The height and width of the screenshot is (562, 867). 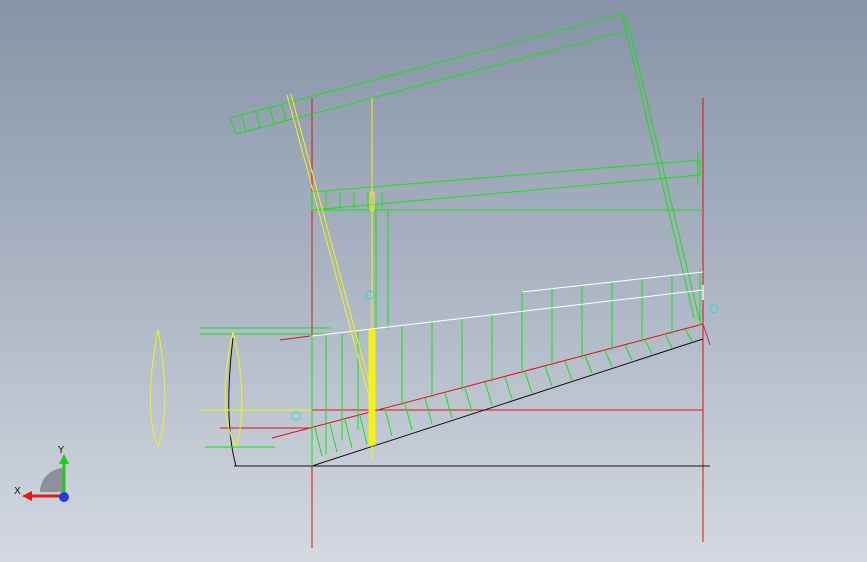 I want to click on x-axis-label: X, so click(x=17, y=491).